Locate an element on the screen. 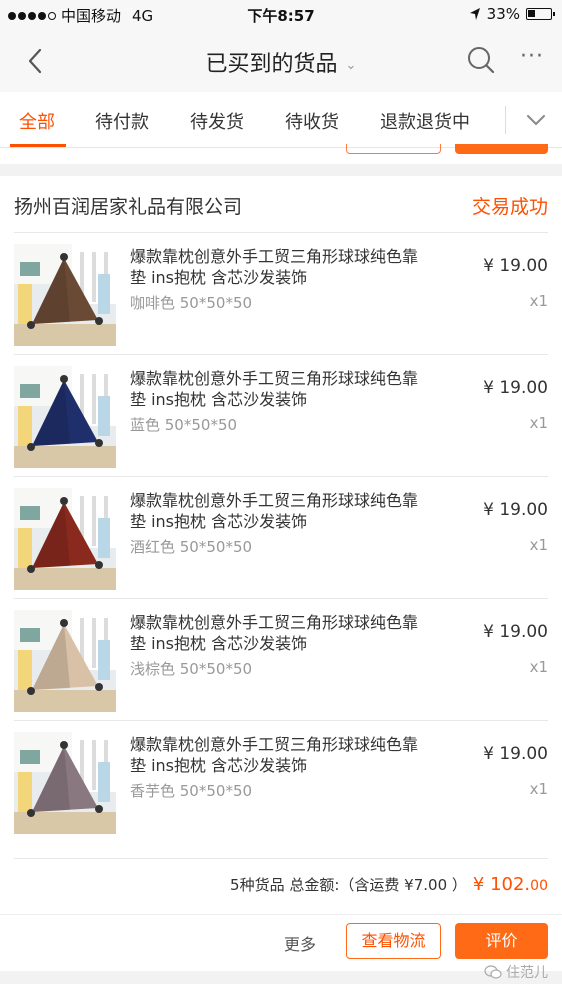  order-filter-tabs: 全部 待付款 待发货 待收货 退款退货中 is located at coordinates (281, 120).